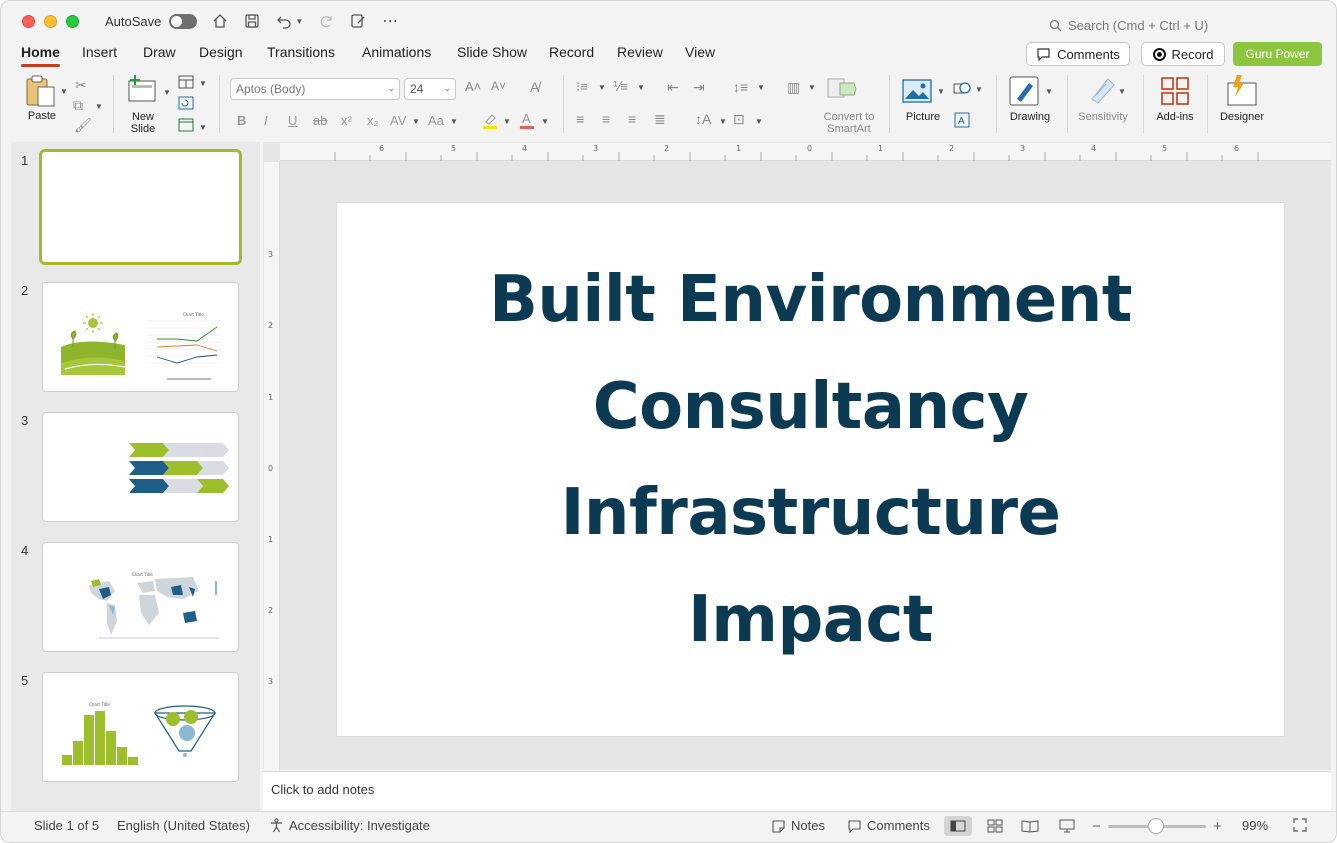 The image size is (1337, 843). Describe the element at coordinates (797, 791) in the screenshot. I see `notes-pane: Click to add notes` at that location.